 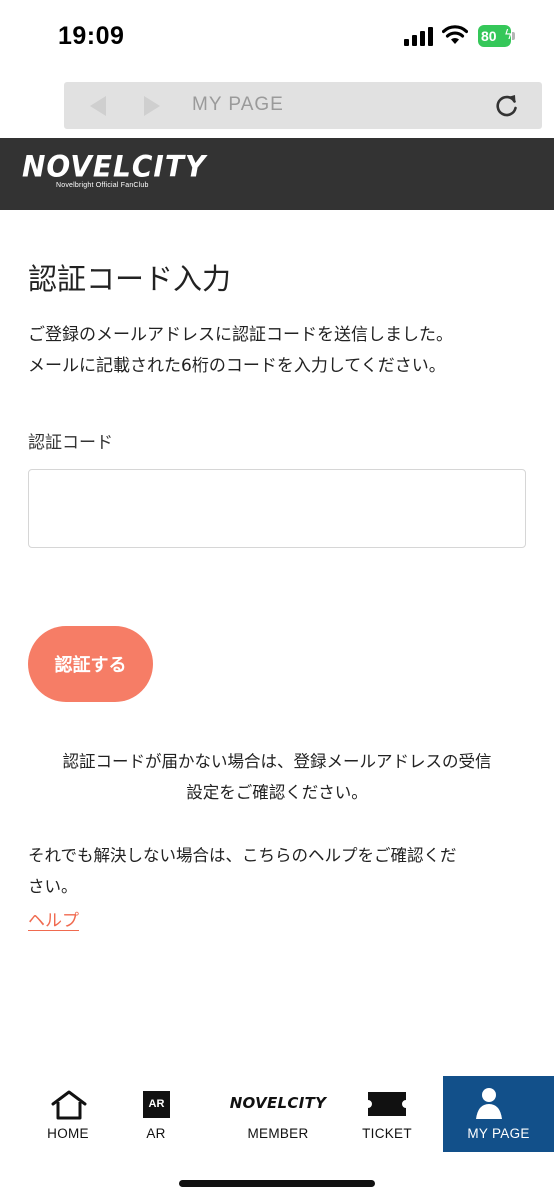 I want to click on tab-mypage-label: MY PAGE, so click(x=498, y=1133).